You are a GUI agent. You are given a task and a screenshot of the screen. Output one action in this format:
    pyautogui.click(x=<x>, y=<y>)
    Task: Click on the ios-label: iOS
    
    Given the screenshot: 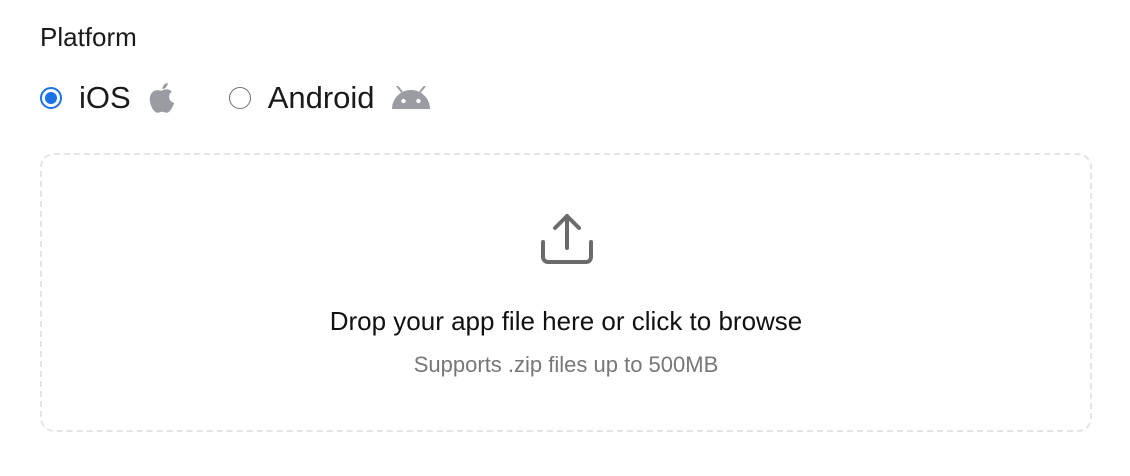 What is the action you would take?
    pyautogui.click(x=105, y=97)
    